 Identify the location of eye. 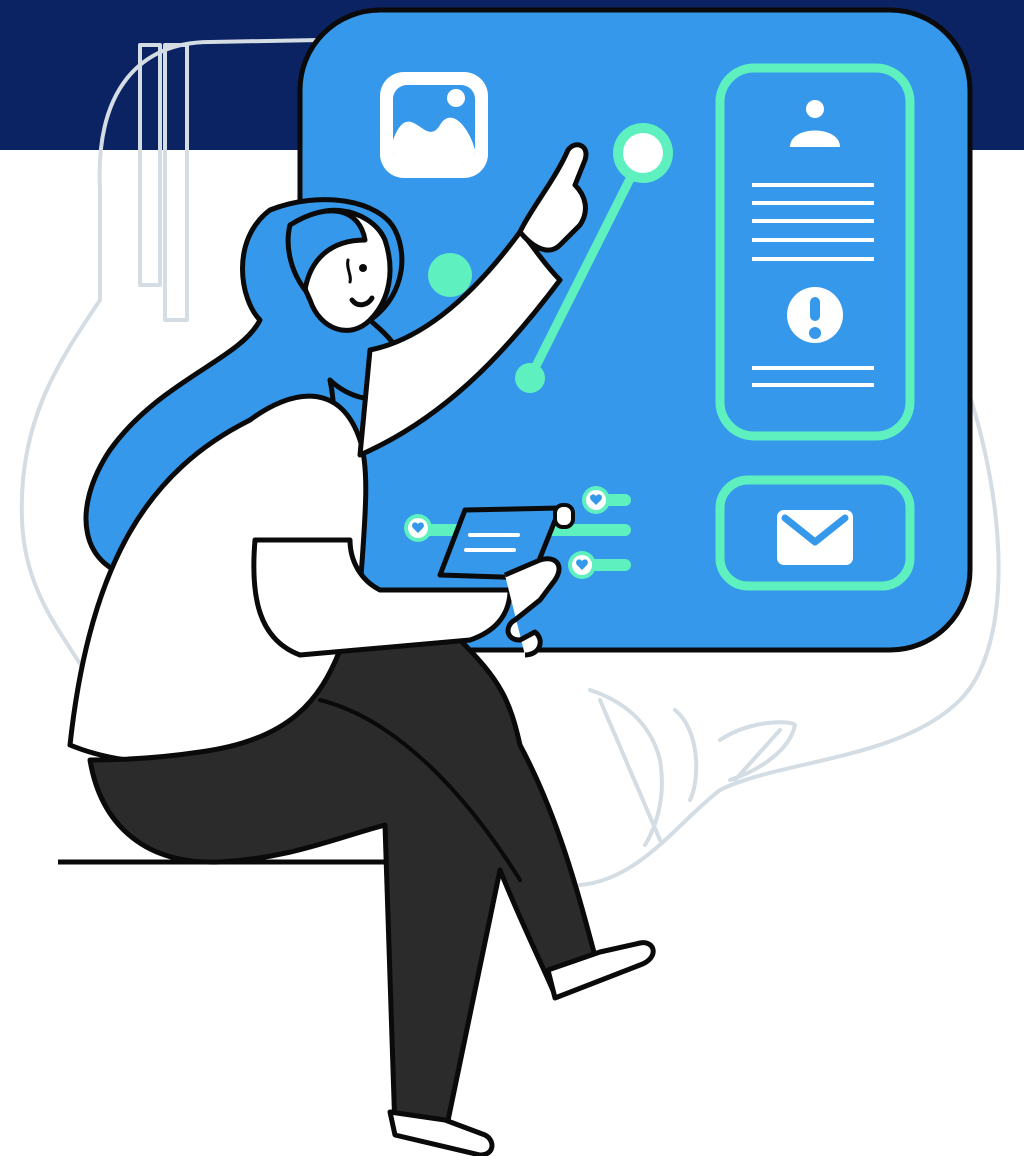
(363, 268).